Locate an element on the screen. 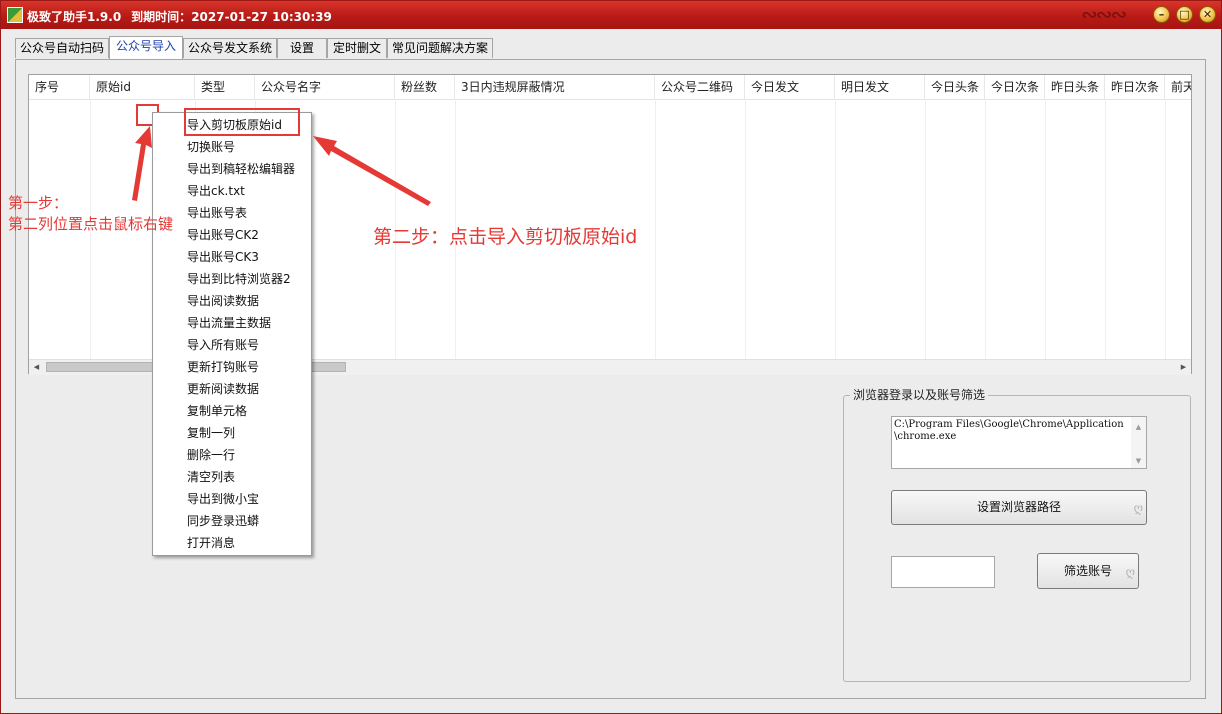 This screenshot has width=1222, height=714. menu-item-export-read-data: 导出阅读数据 is located at coordinates (232, 301).